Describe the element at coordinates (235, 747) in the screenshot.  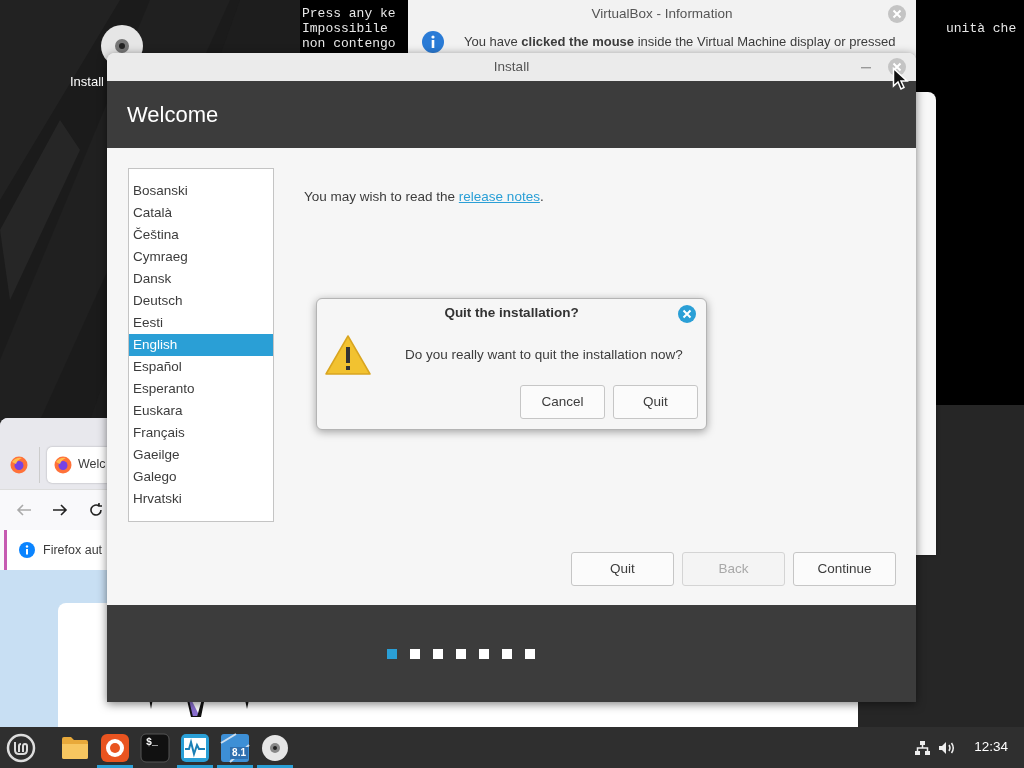
I see `taskbar-app-button: 8.1` at that location.